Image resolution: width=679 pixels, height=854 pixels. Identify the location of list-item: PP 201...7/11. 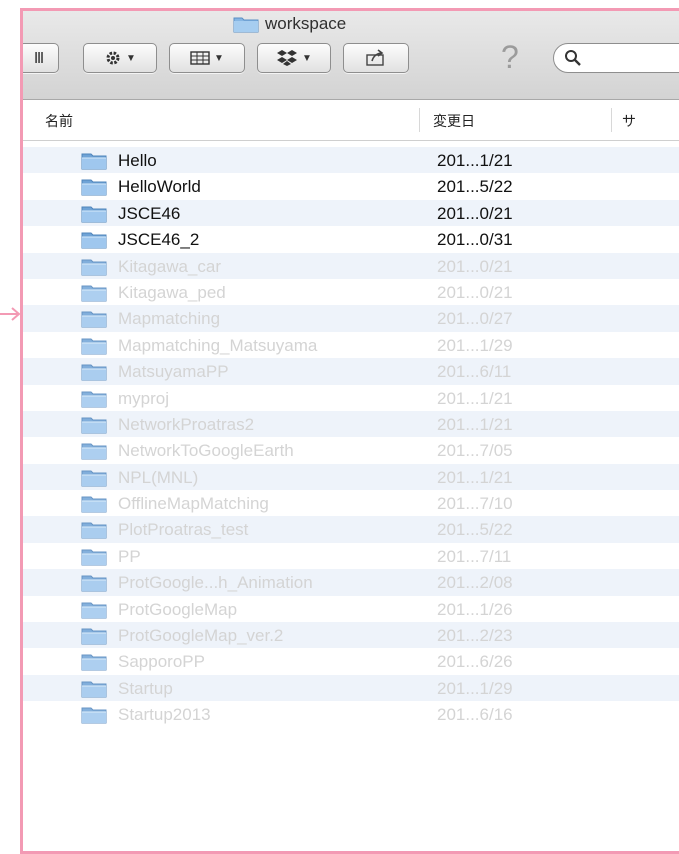
(351, 556).